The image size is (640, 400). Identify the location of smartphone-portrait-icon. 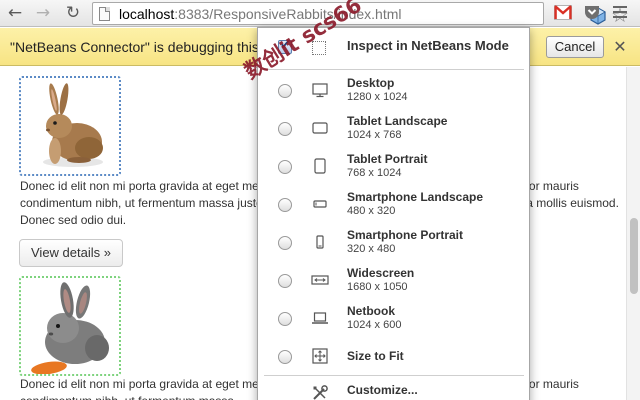
(320, 242).